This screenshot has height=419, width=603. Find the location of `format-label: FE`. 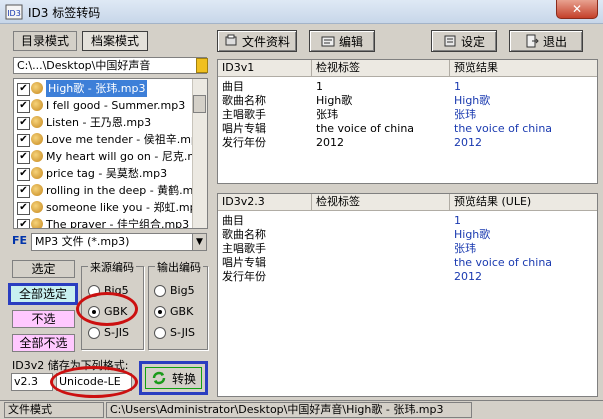

format-label: FE is located at coordinates (20, 240).